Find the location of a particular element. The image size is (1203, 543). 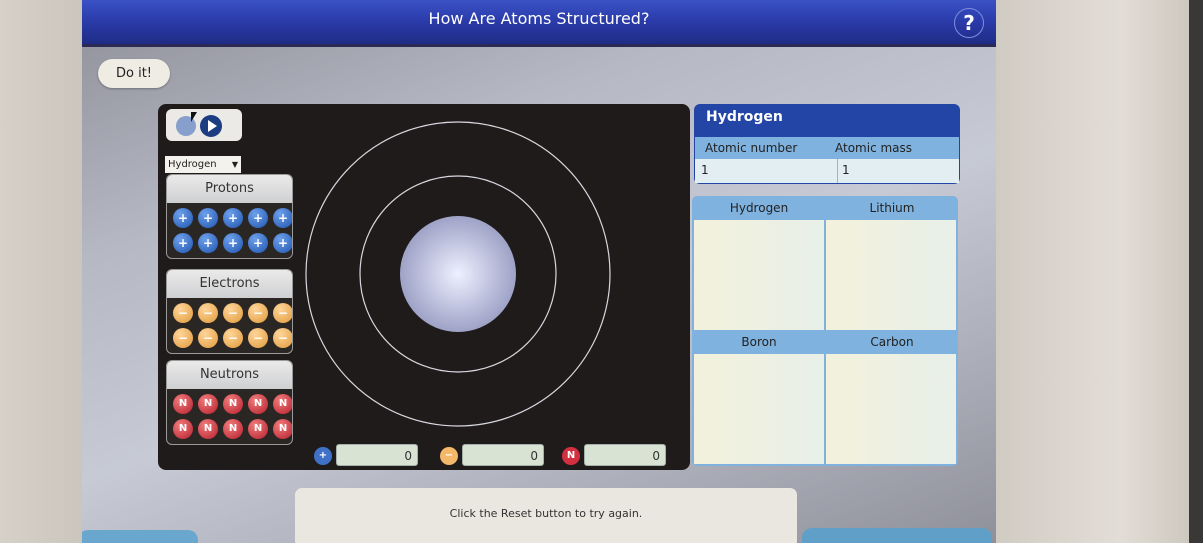

neutrons-bin: Neutrons NNNNNNNNNN is located at coordinates (229, 402).